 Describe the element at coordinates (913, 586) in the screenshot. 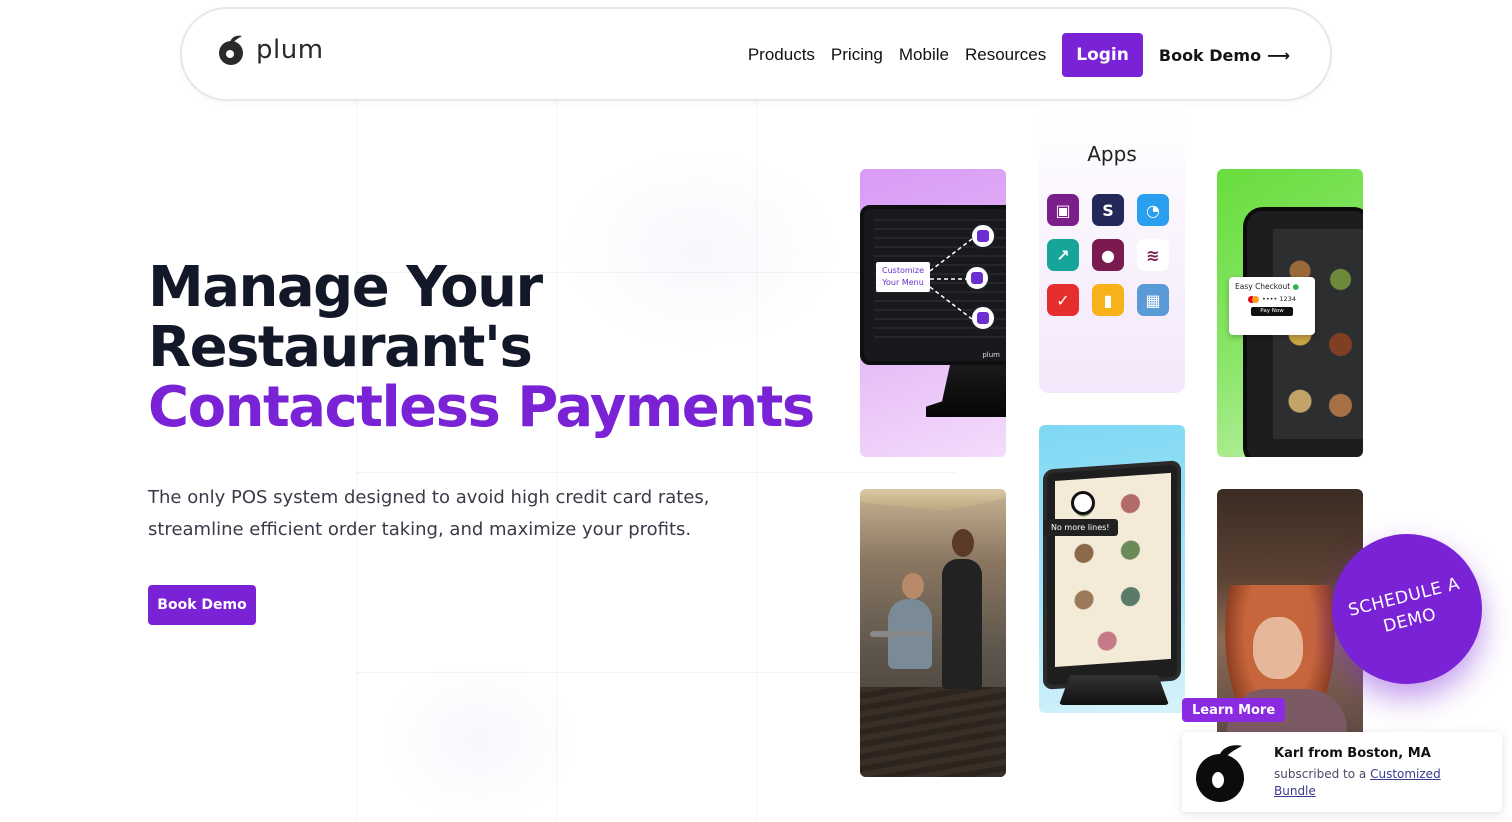

I see `customer-image` at that location.